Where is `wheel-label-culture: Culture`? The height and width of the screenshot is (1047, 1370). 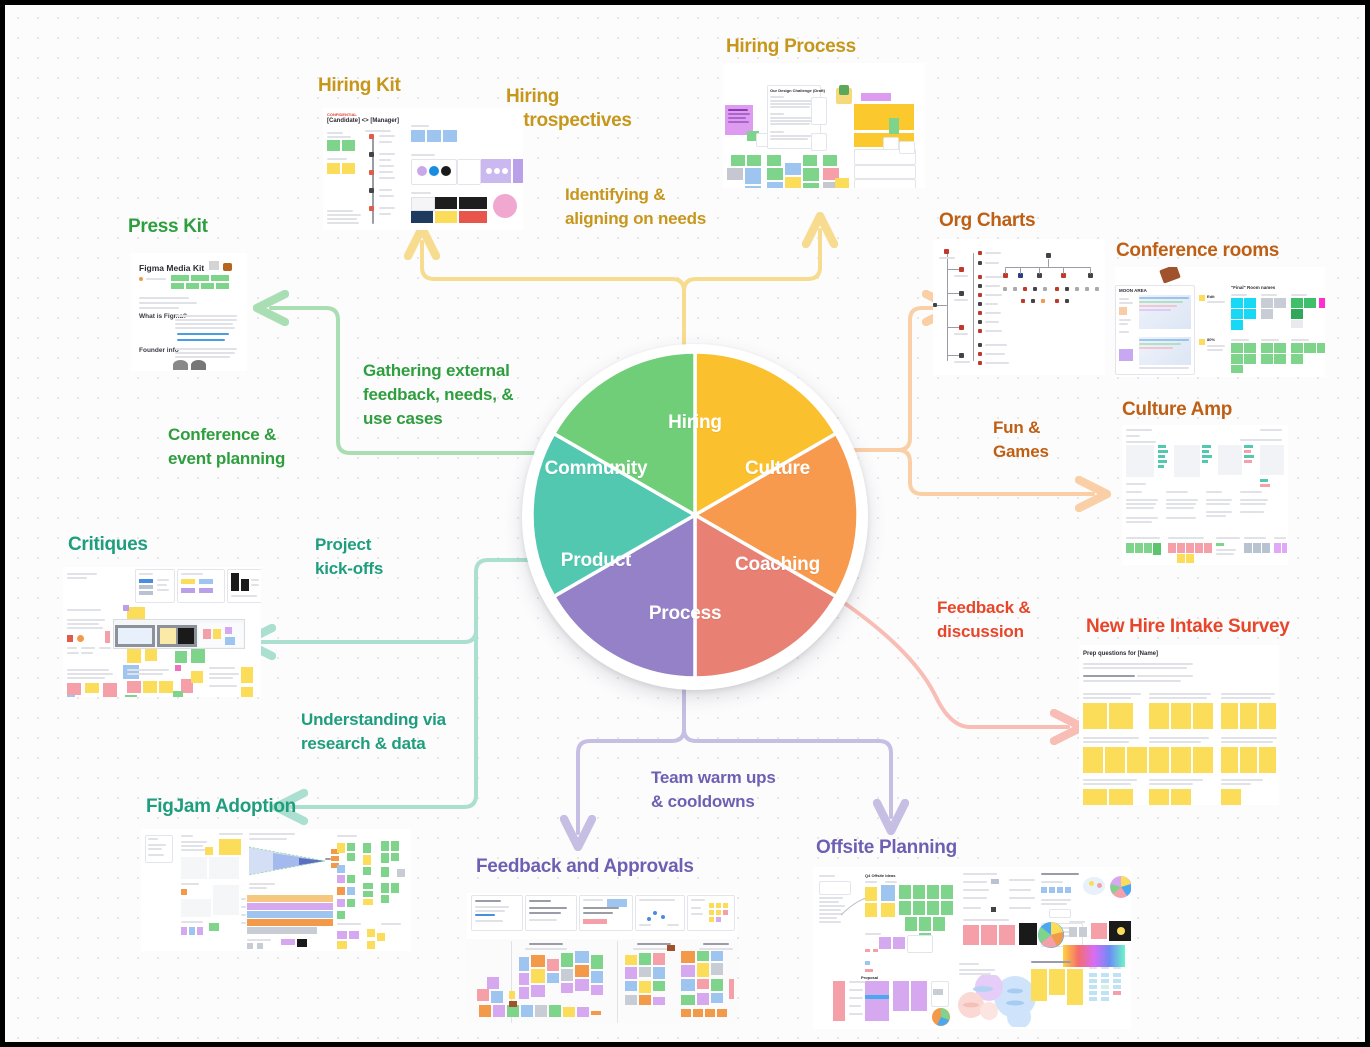
wheel-label-culture: Culture is located at coordinates (777, 468).